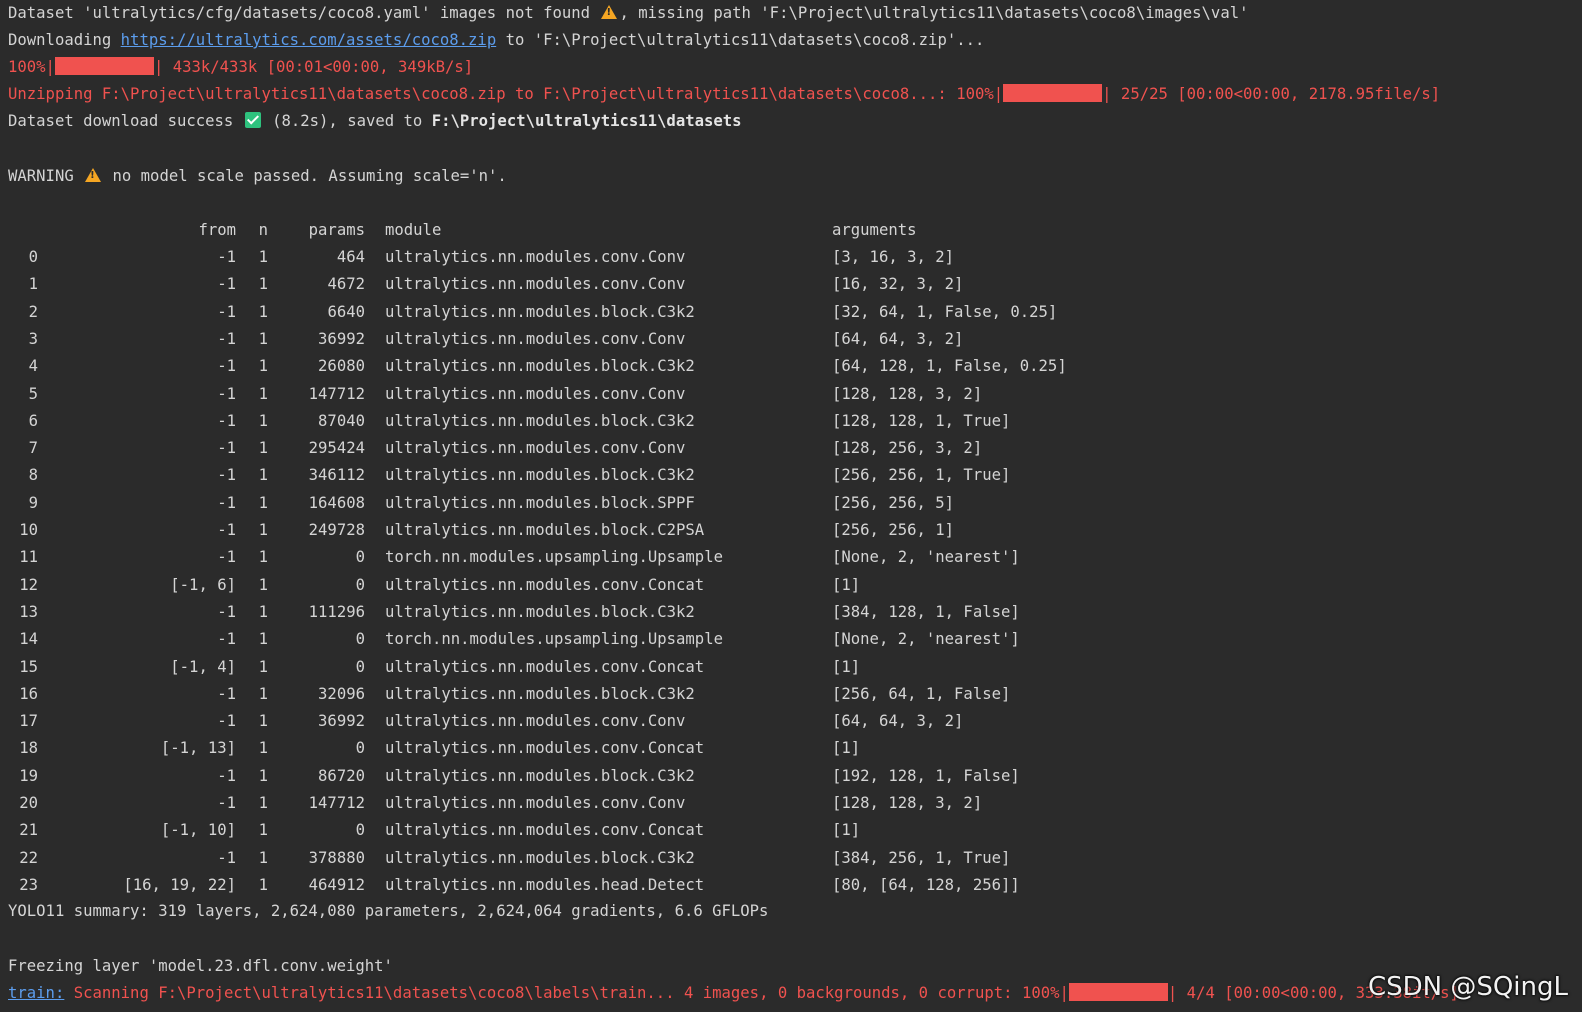  I want to click on row-index: 1, so click(33, 284).